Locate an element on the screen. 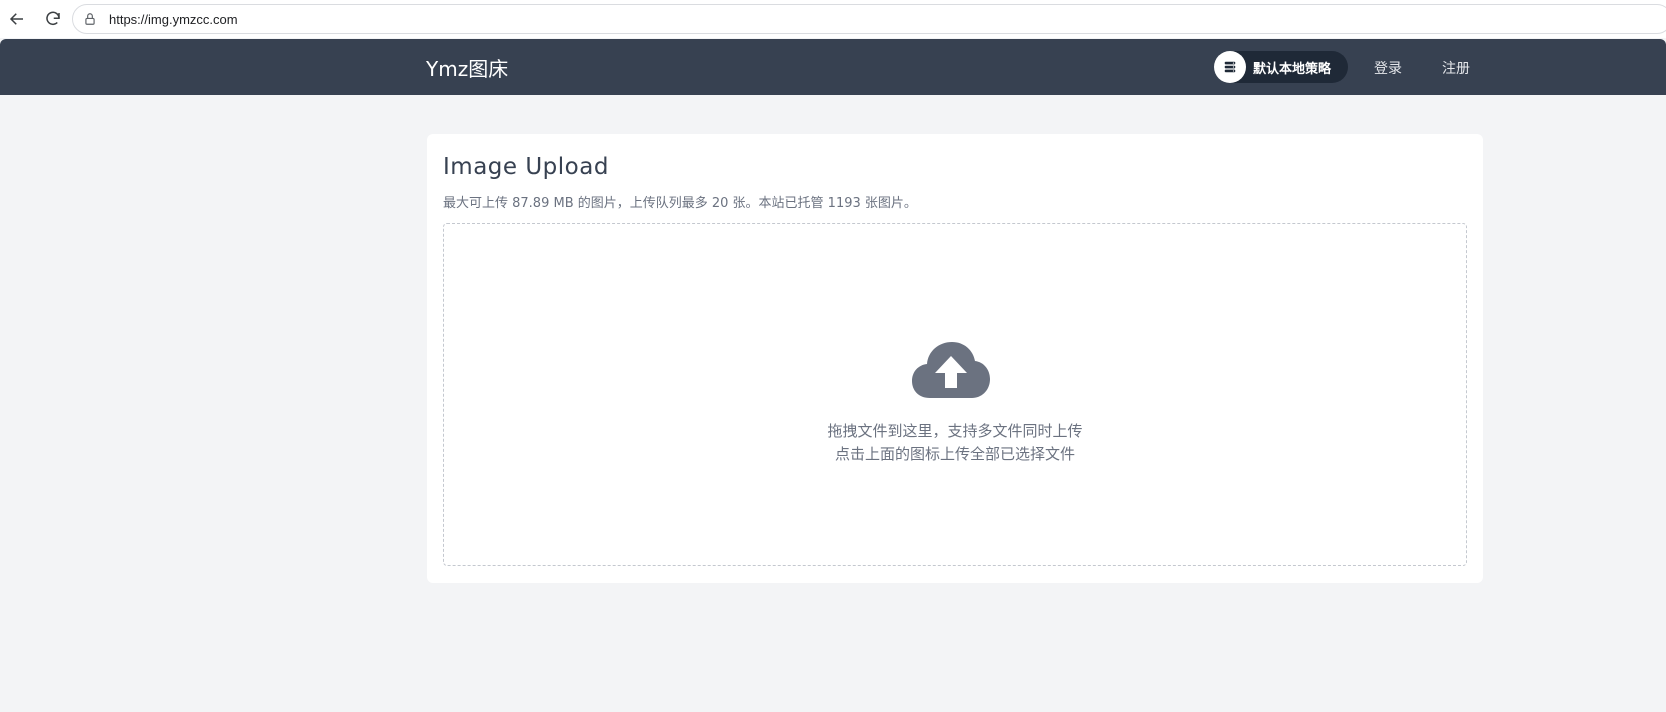  strategy-label: 默认本地策略 is located at coordinates (1292, 69).